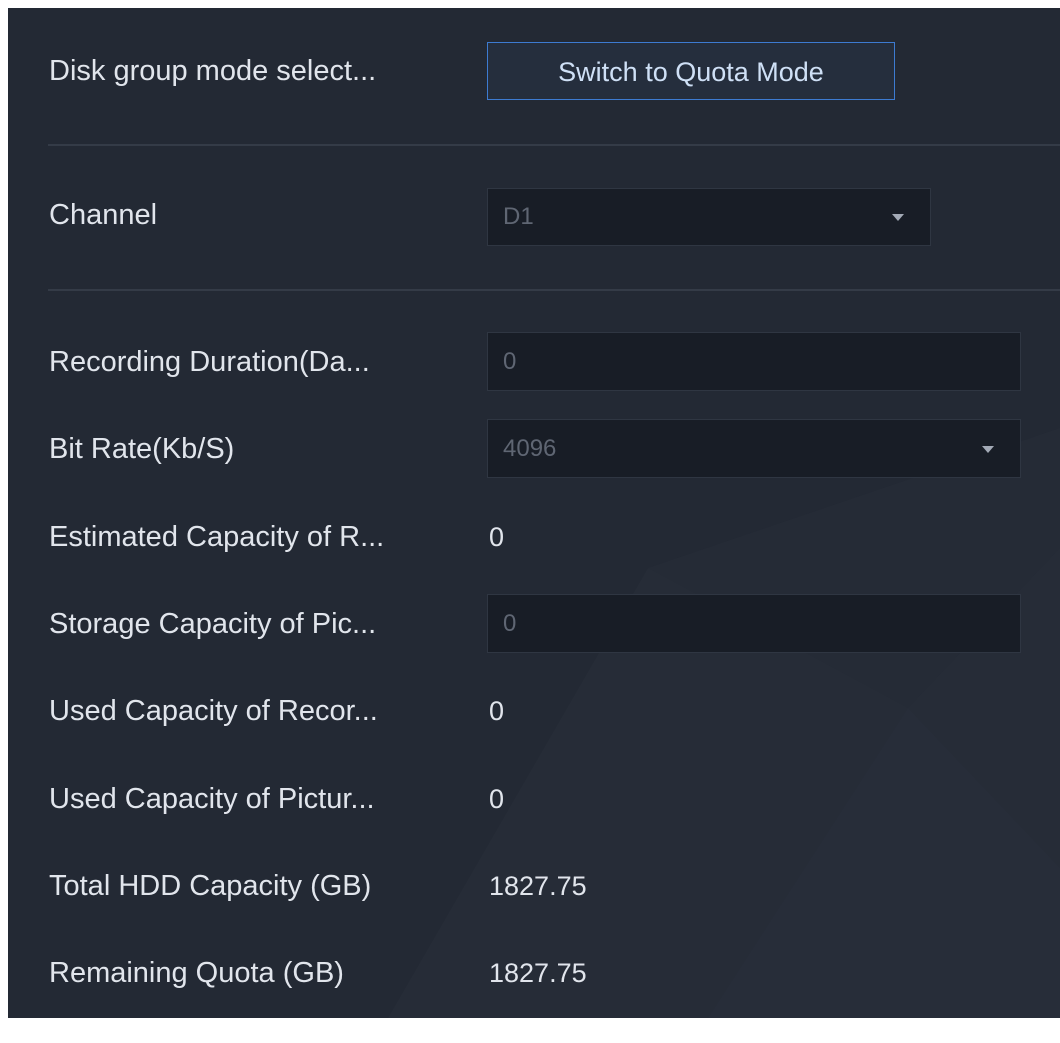  What do you see at coordinates (142, 449) in the screenshot?
I see `bit-rate-label: Bit Rate(Kb/S)` at bounding box center [142, 449].